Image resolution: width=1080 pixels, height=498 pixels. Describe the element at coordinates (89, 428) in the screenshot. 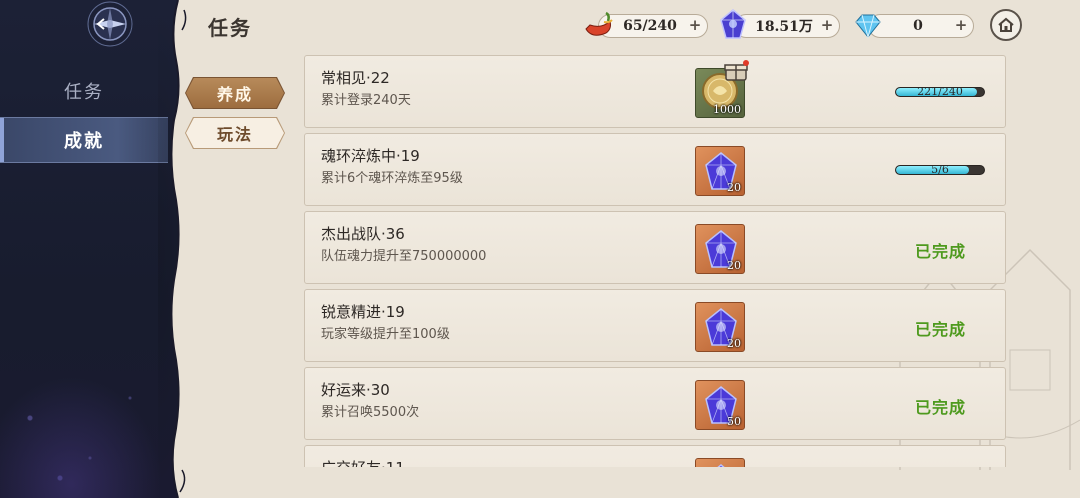

I see `sidebar-sparkles` at that location.